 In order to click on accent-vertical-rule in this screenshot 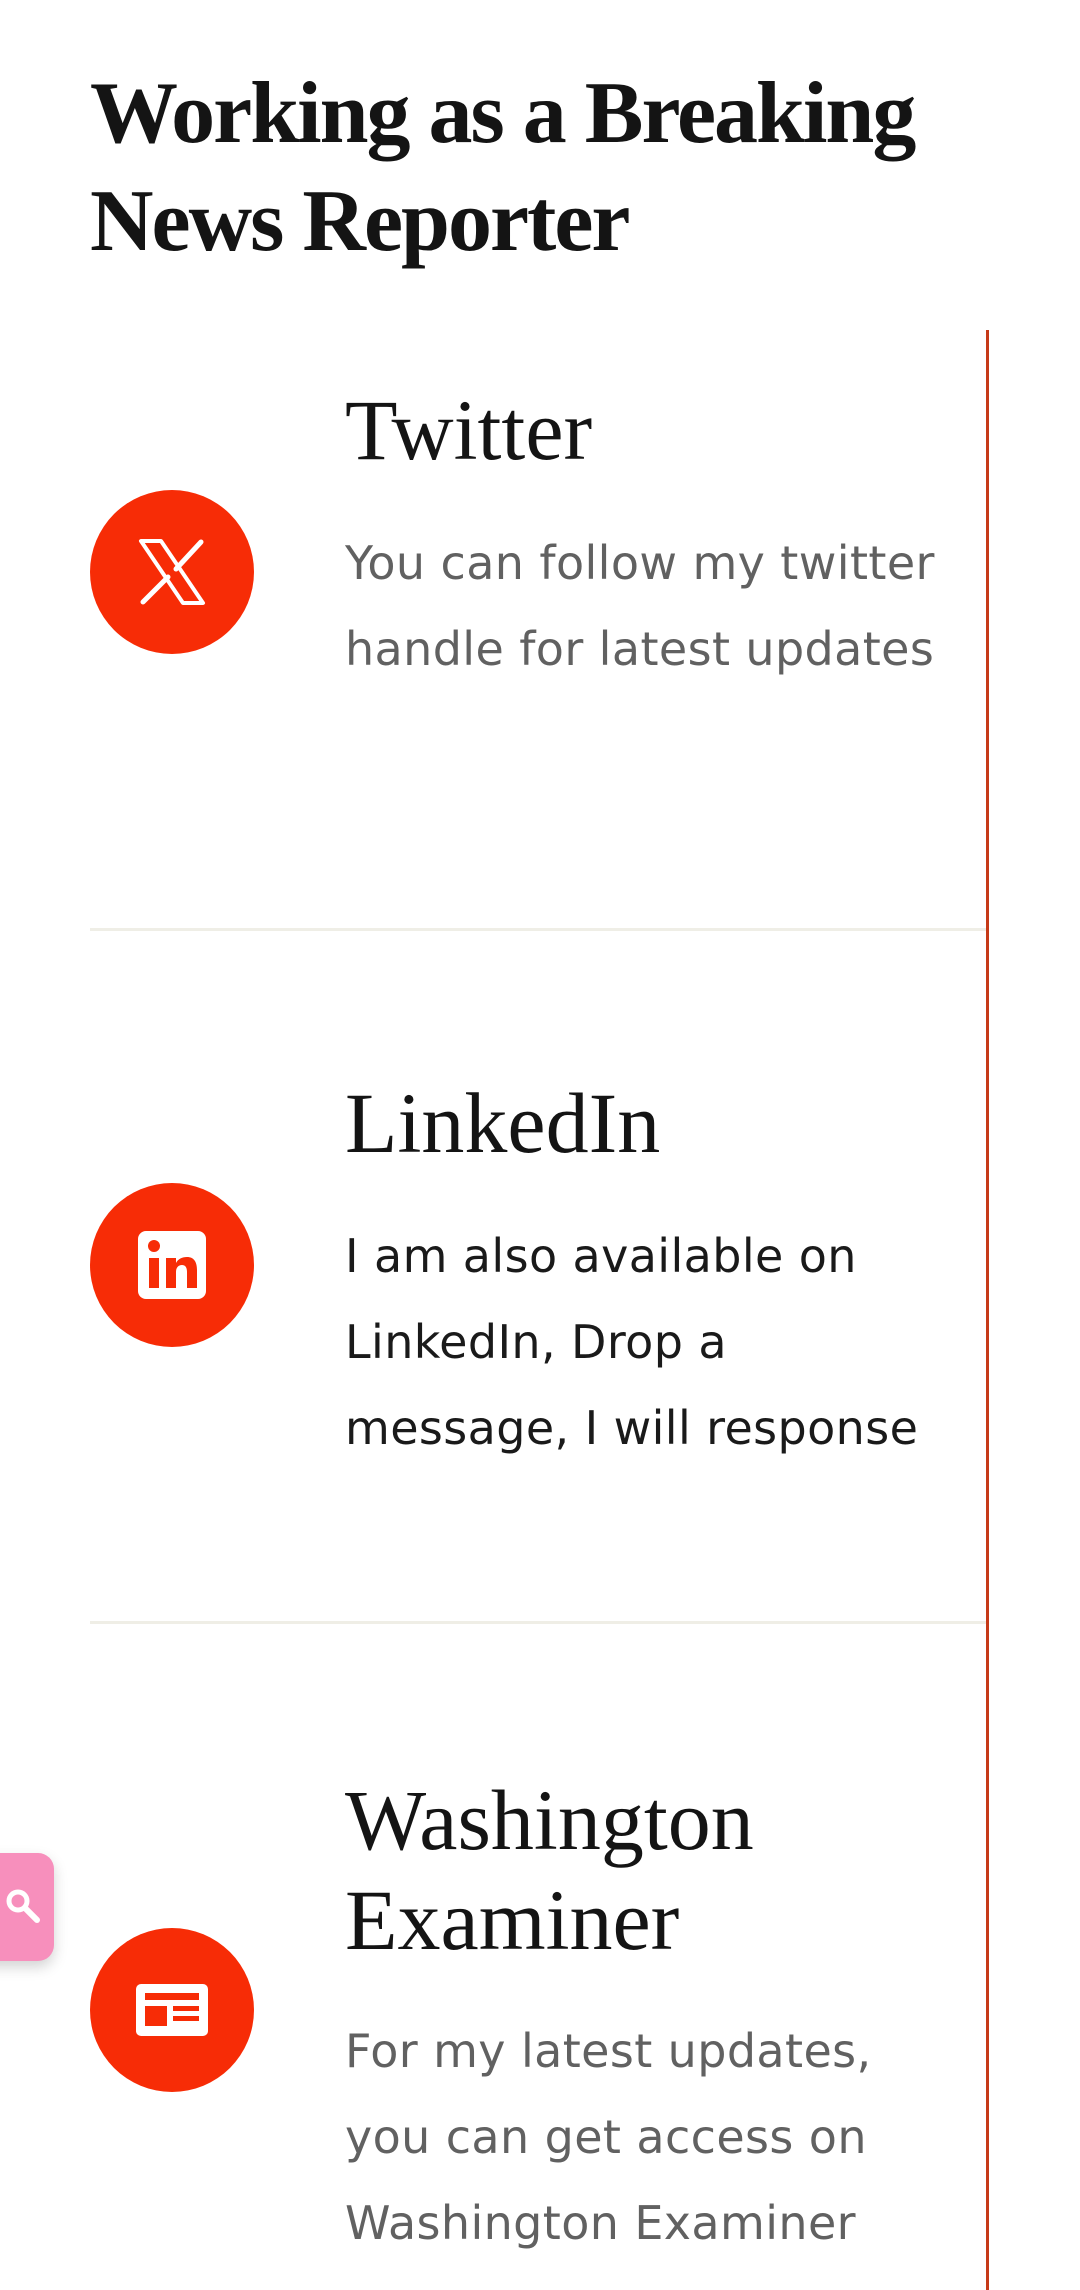, I will do `click(987, 1310)`.